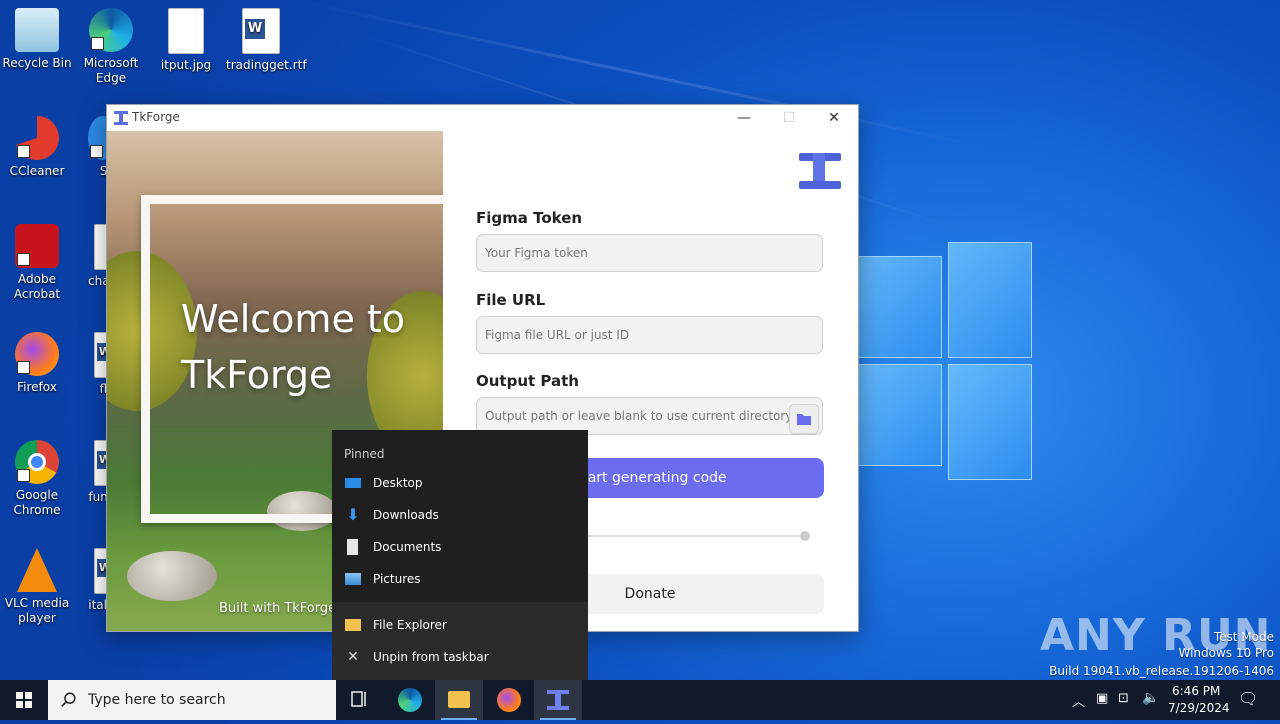 This screenshot has width=1280, height=724. Describe the element at coordinates (397, 579) in the screenshot. I see `jumplist-item-label: Pictures` at that location.